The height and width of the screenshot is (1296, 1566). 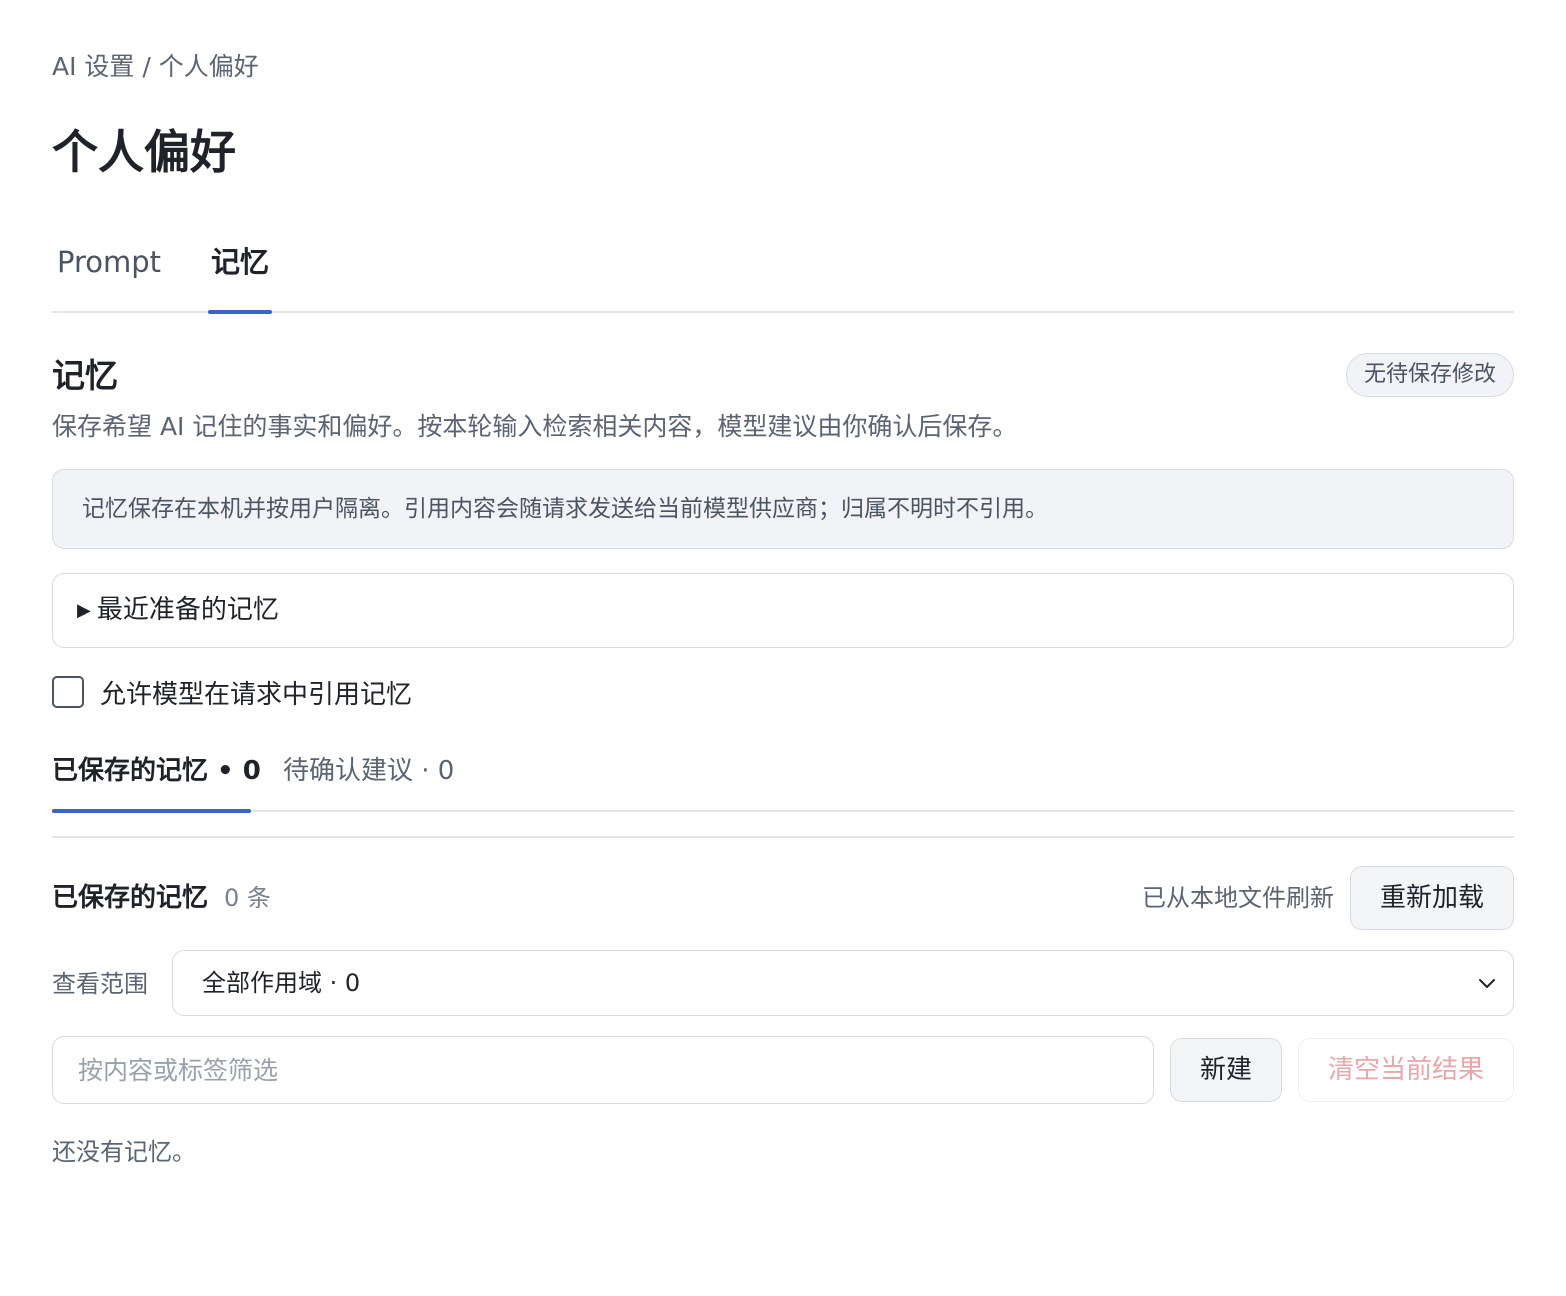 I want to click on scope-select-value: 全部作用域 · 0, so click(x=281, y=983).